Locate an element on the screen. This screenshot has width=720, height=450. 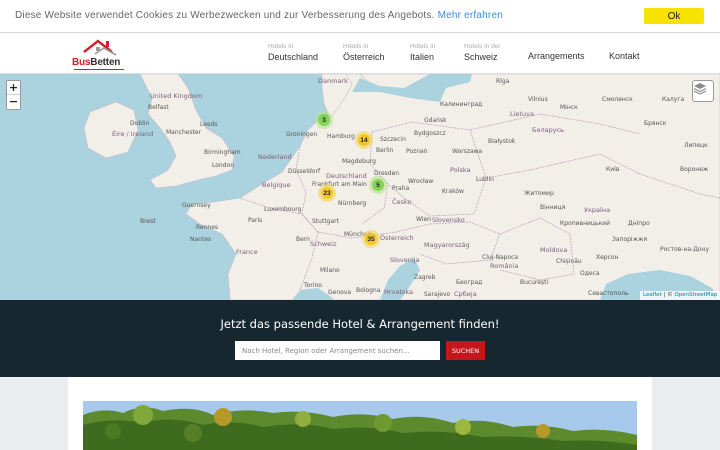
map-label-kaliningrad: Калининград is located at coordinates (461, 104).